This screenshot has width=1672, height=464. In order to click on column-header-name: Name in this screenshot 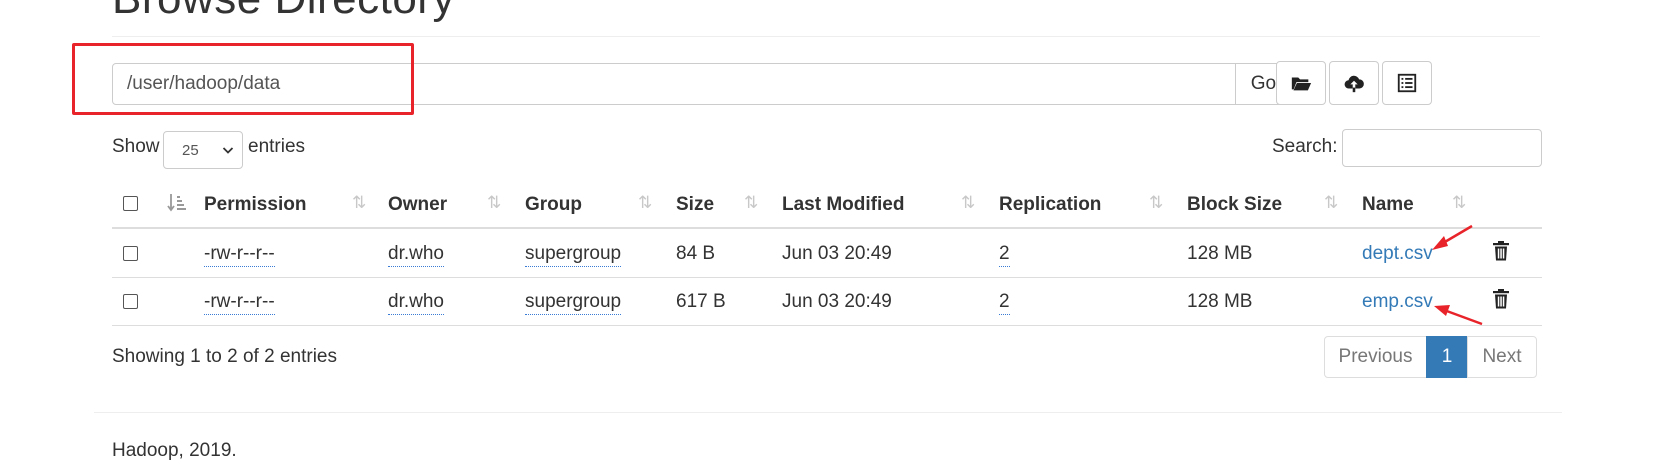, I will do `click(1388, 205)`.